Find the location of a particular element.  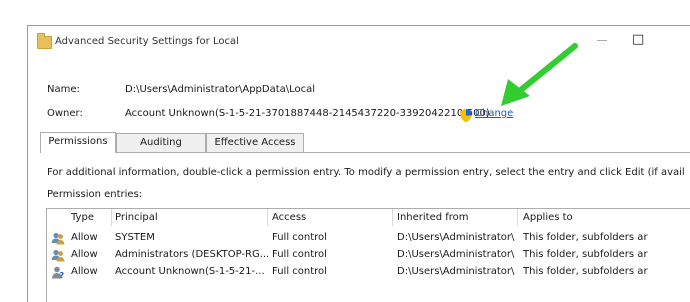

window-title: Advanced Security Settings for Local is located at coordinates (147, 41).